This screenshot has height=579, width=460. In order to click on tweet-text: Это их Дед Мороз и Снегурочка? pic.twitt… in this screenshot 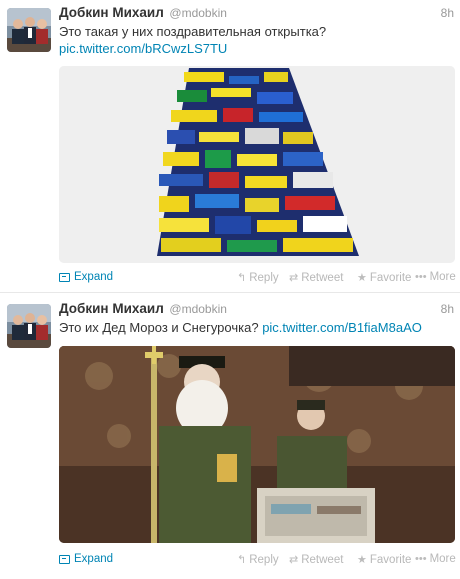, I will do `click(256, 327)`.